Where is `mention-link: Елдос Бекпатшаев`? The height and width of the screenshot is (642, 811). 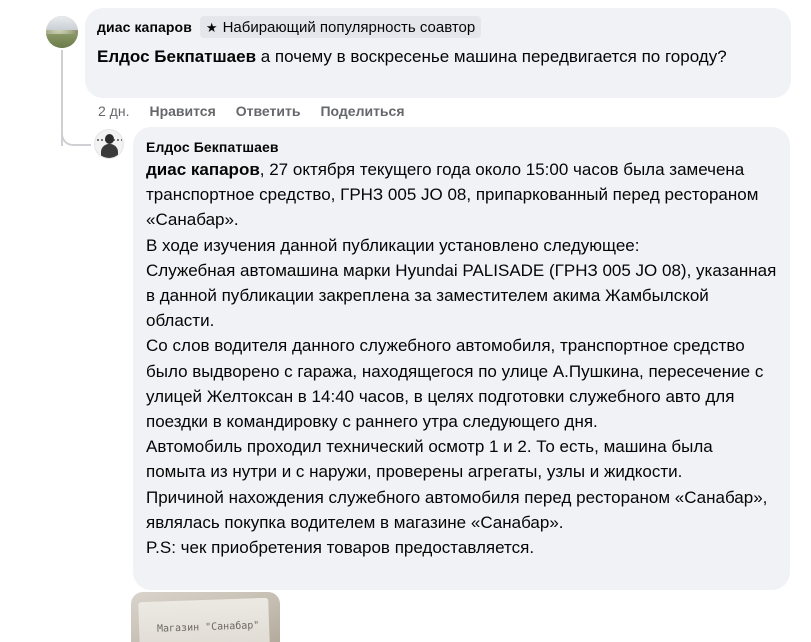 mention-link: Елдос Бекпатшаев is located at coordinates (176, 56).